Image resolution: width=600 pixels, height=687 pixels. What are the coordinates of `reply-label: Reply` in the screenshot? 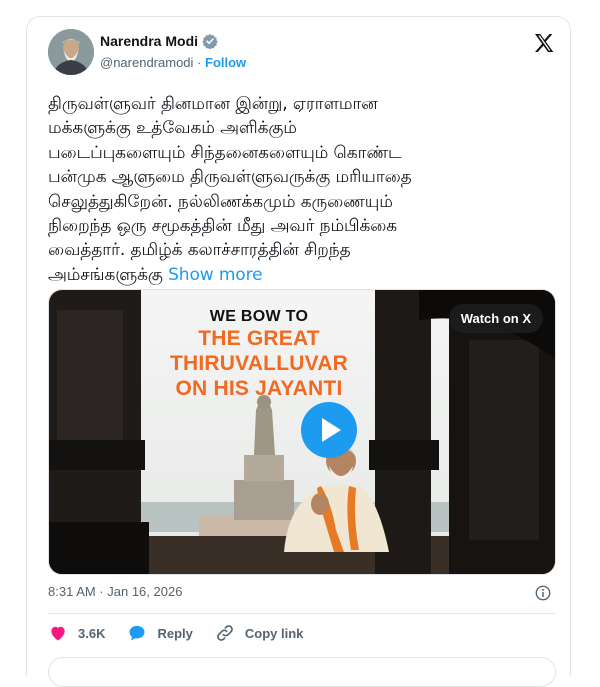 It's located at (175, 633).